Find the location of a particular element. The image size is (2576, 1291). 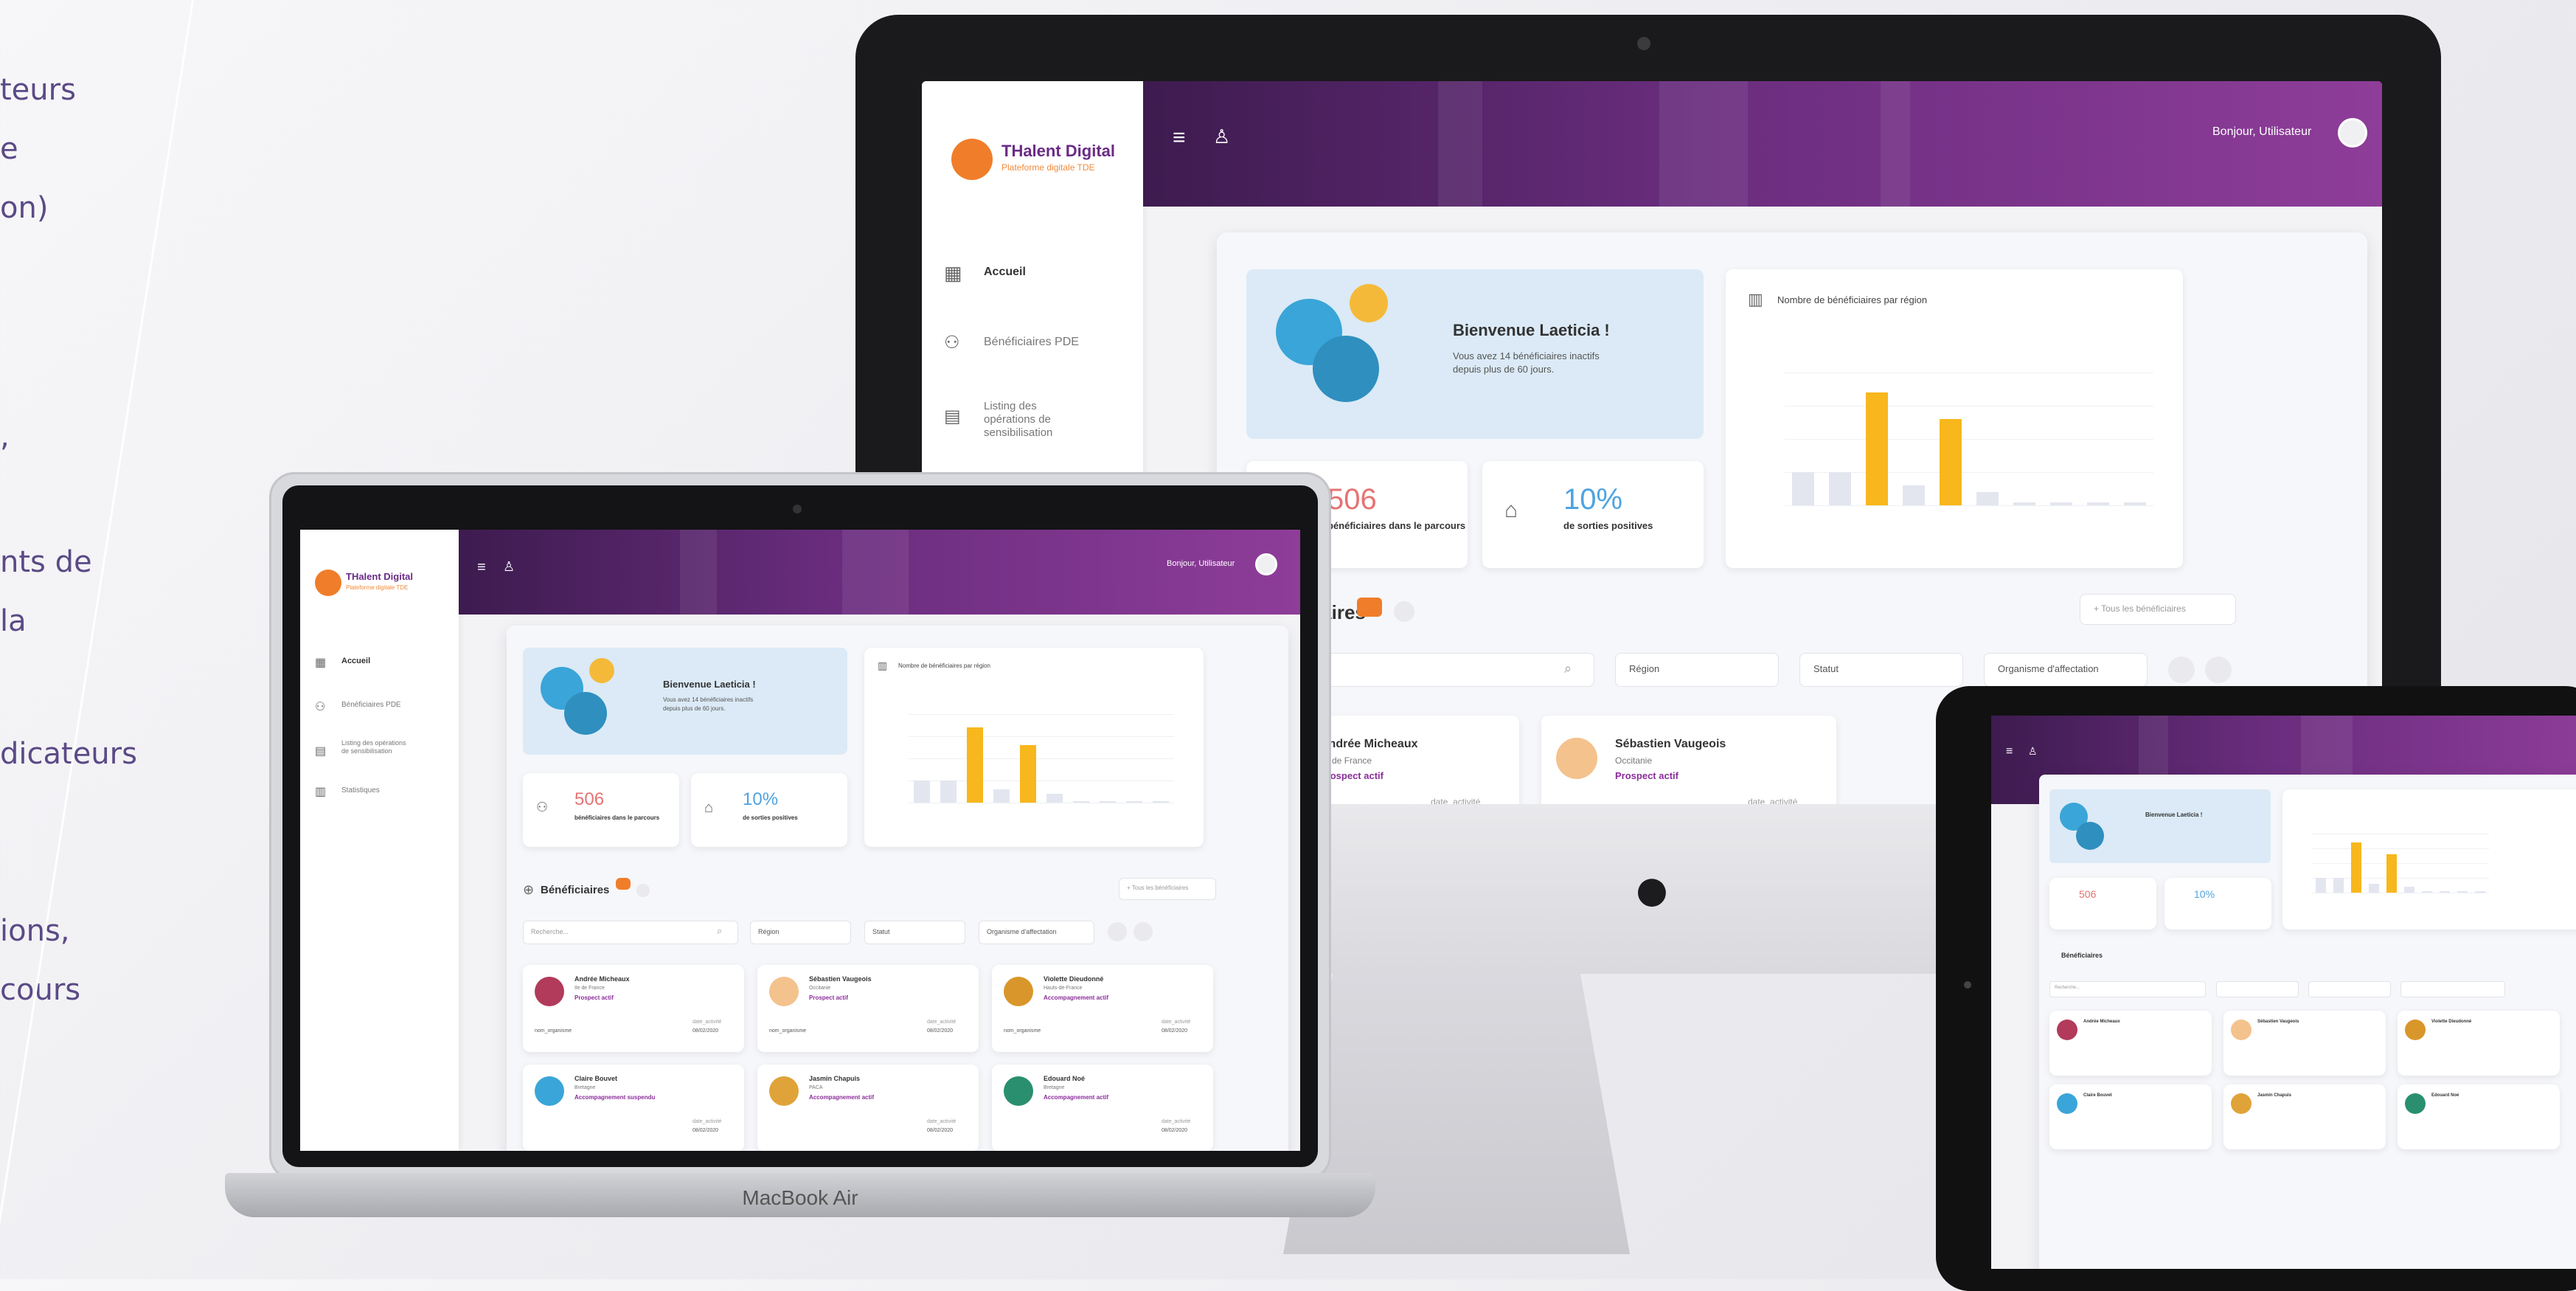

search-input: Recherche... ⌕ is located at coordinates (630, 933).